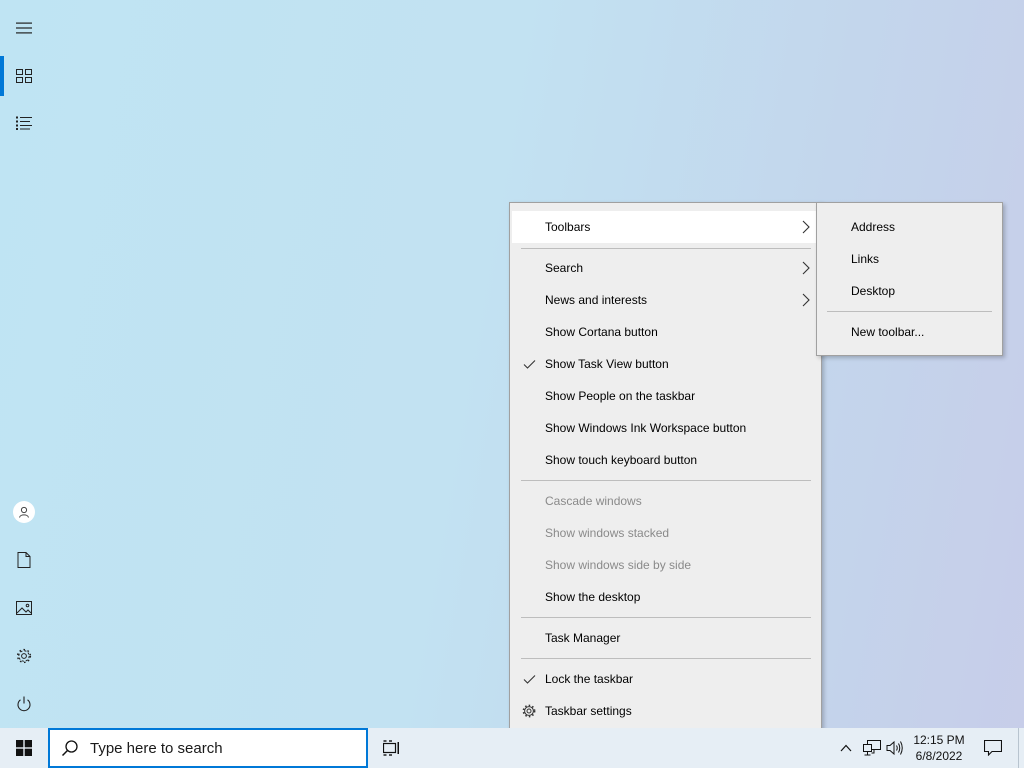 Image resolution: width=1024 pixels, height=768 pixels. I want to click on menu-item-label: News and interests, so click(596, 300).